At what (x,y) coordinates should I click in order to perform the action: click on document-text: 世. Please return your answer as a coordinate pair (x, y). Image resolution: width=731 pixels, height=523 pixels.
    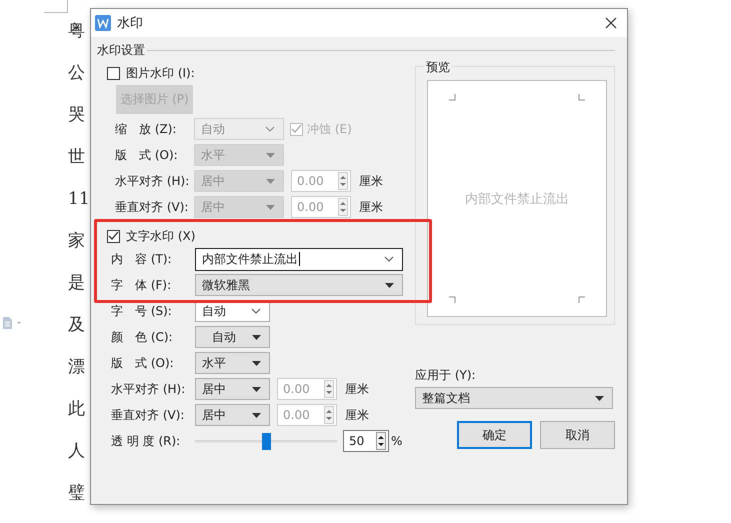
    Looking at the image, I should click on (77, 157).